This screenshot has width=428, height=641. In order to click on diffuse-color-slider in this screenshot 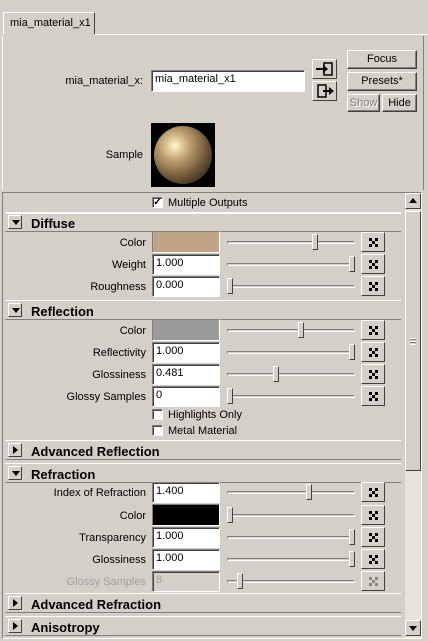, I will do `click(291, 242)`.